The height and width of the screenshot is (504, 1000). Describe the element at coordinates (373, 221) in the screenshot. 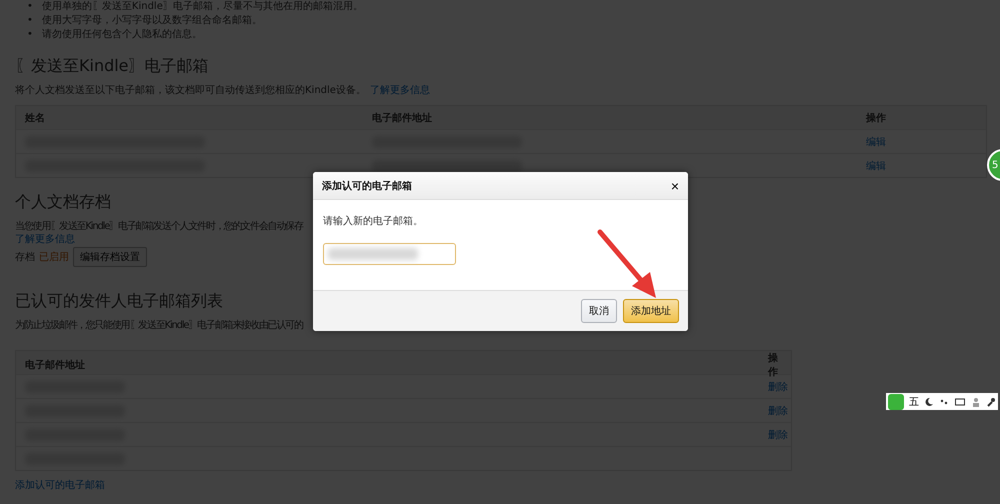

I see `dialog-prompt: 请输入新的电子邮箱。` at that location.